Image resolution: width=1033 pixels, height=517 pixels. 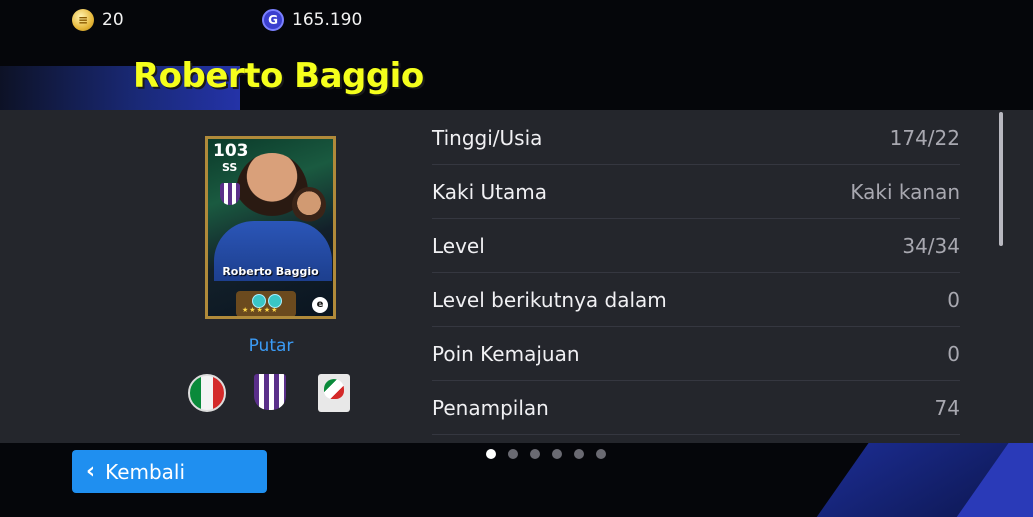 What do you see at coordinates (905, 191) in the screenshot?
I see `stat-value: Kaki kanan` at bounding box center [905, 191].